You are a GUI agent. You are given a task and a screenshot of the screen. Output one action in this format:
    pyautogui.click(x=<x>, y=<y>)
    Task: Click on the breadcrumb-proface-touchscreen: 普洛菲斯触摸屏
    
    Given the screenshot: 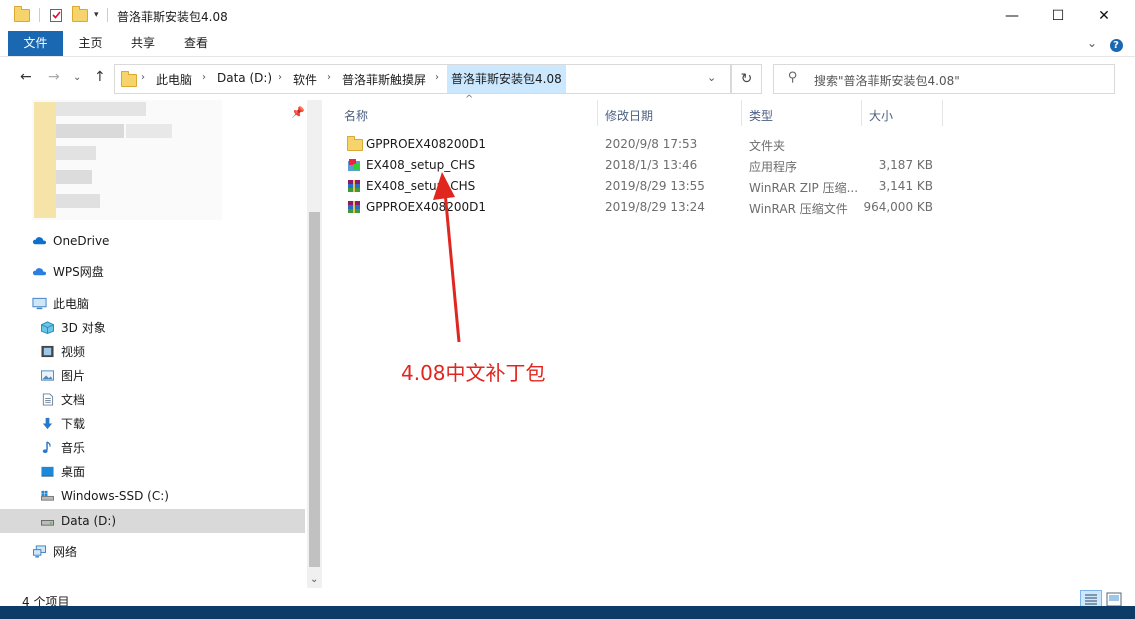 What is the action you would take?
    pyautogui.click(x=384, y=79)
    